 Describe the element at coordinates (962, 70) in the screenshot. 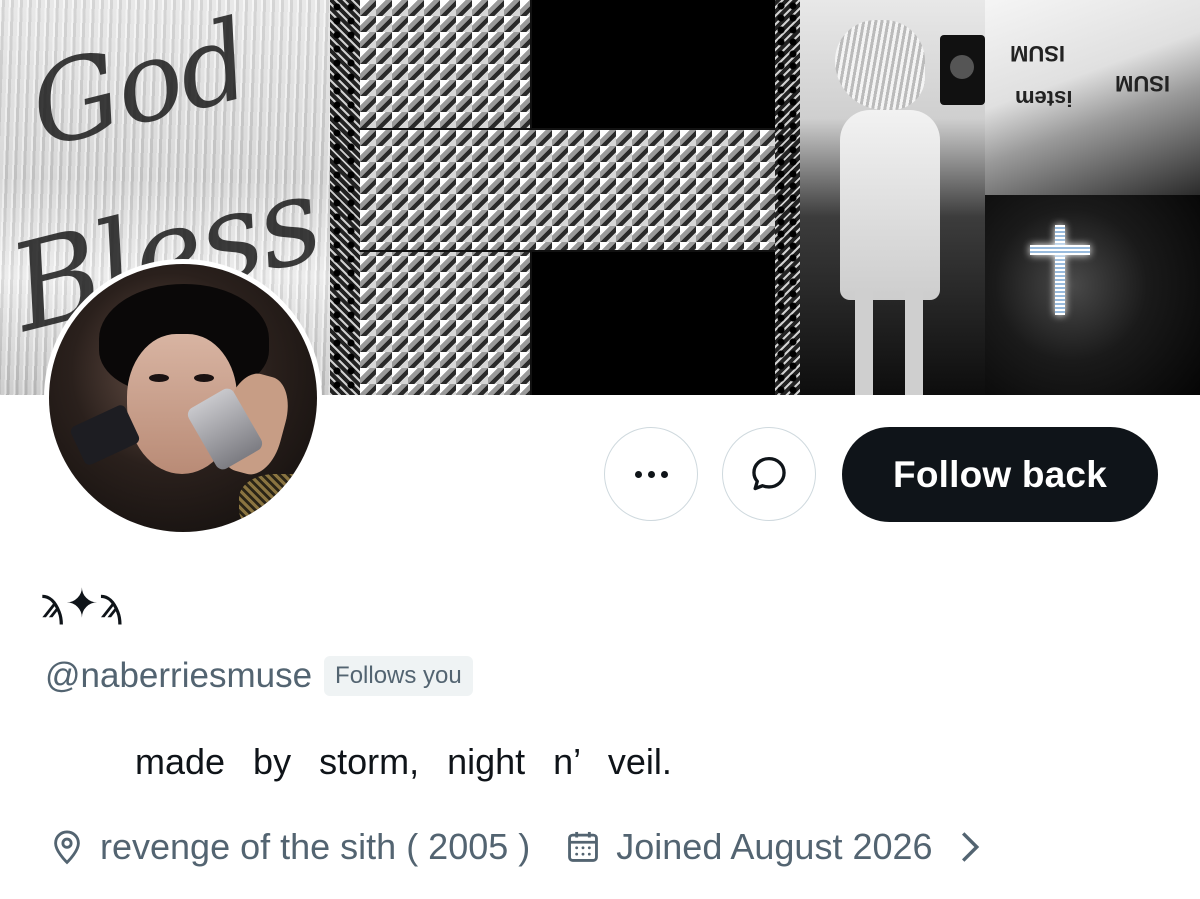

I see `speaker-image` at that location.